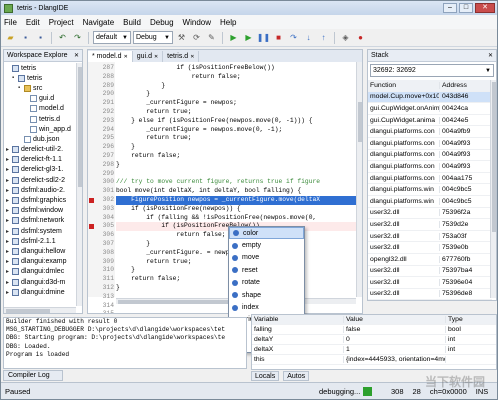  What do you see at coordinates (40, 221) in the screenshot?
I see `tree-item: ▸ dsfml:network` at bounding box center [40, 221].